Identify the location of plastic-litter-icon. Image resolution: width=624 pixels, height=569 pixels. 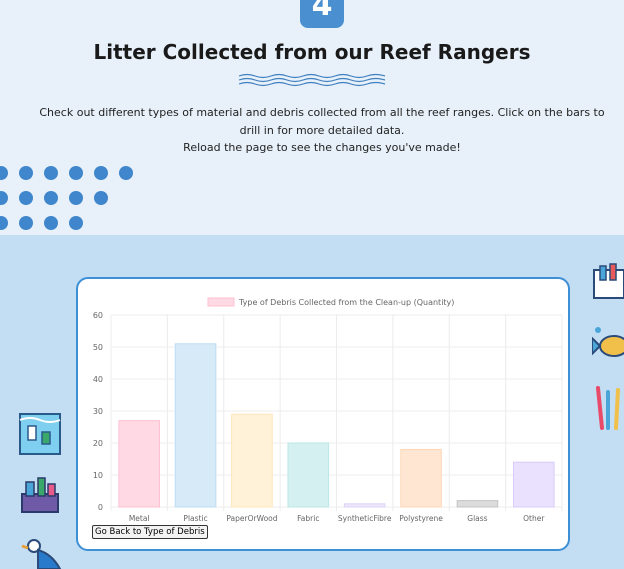
(40, 434).